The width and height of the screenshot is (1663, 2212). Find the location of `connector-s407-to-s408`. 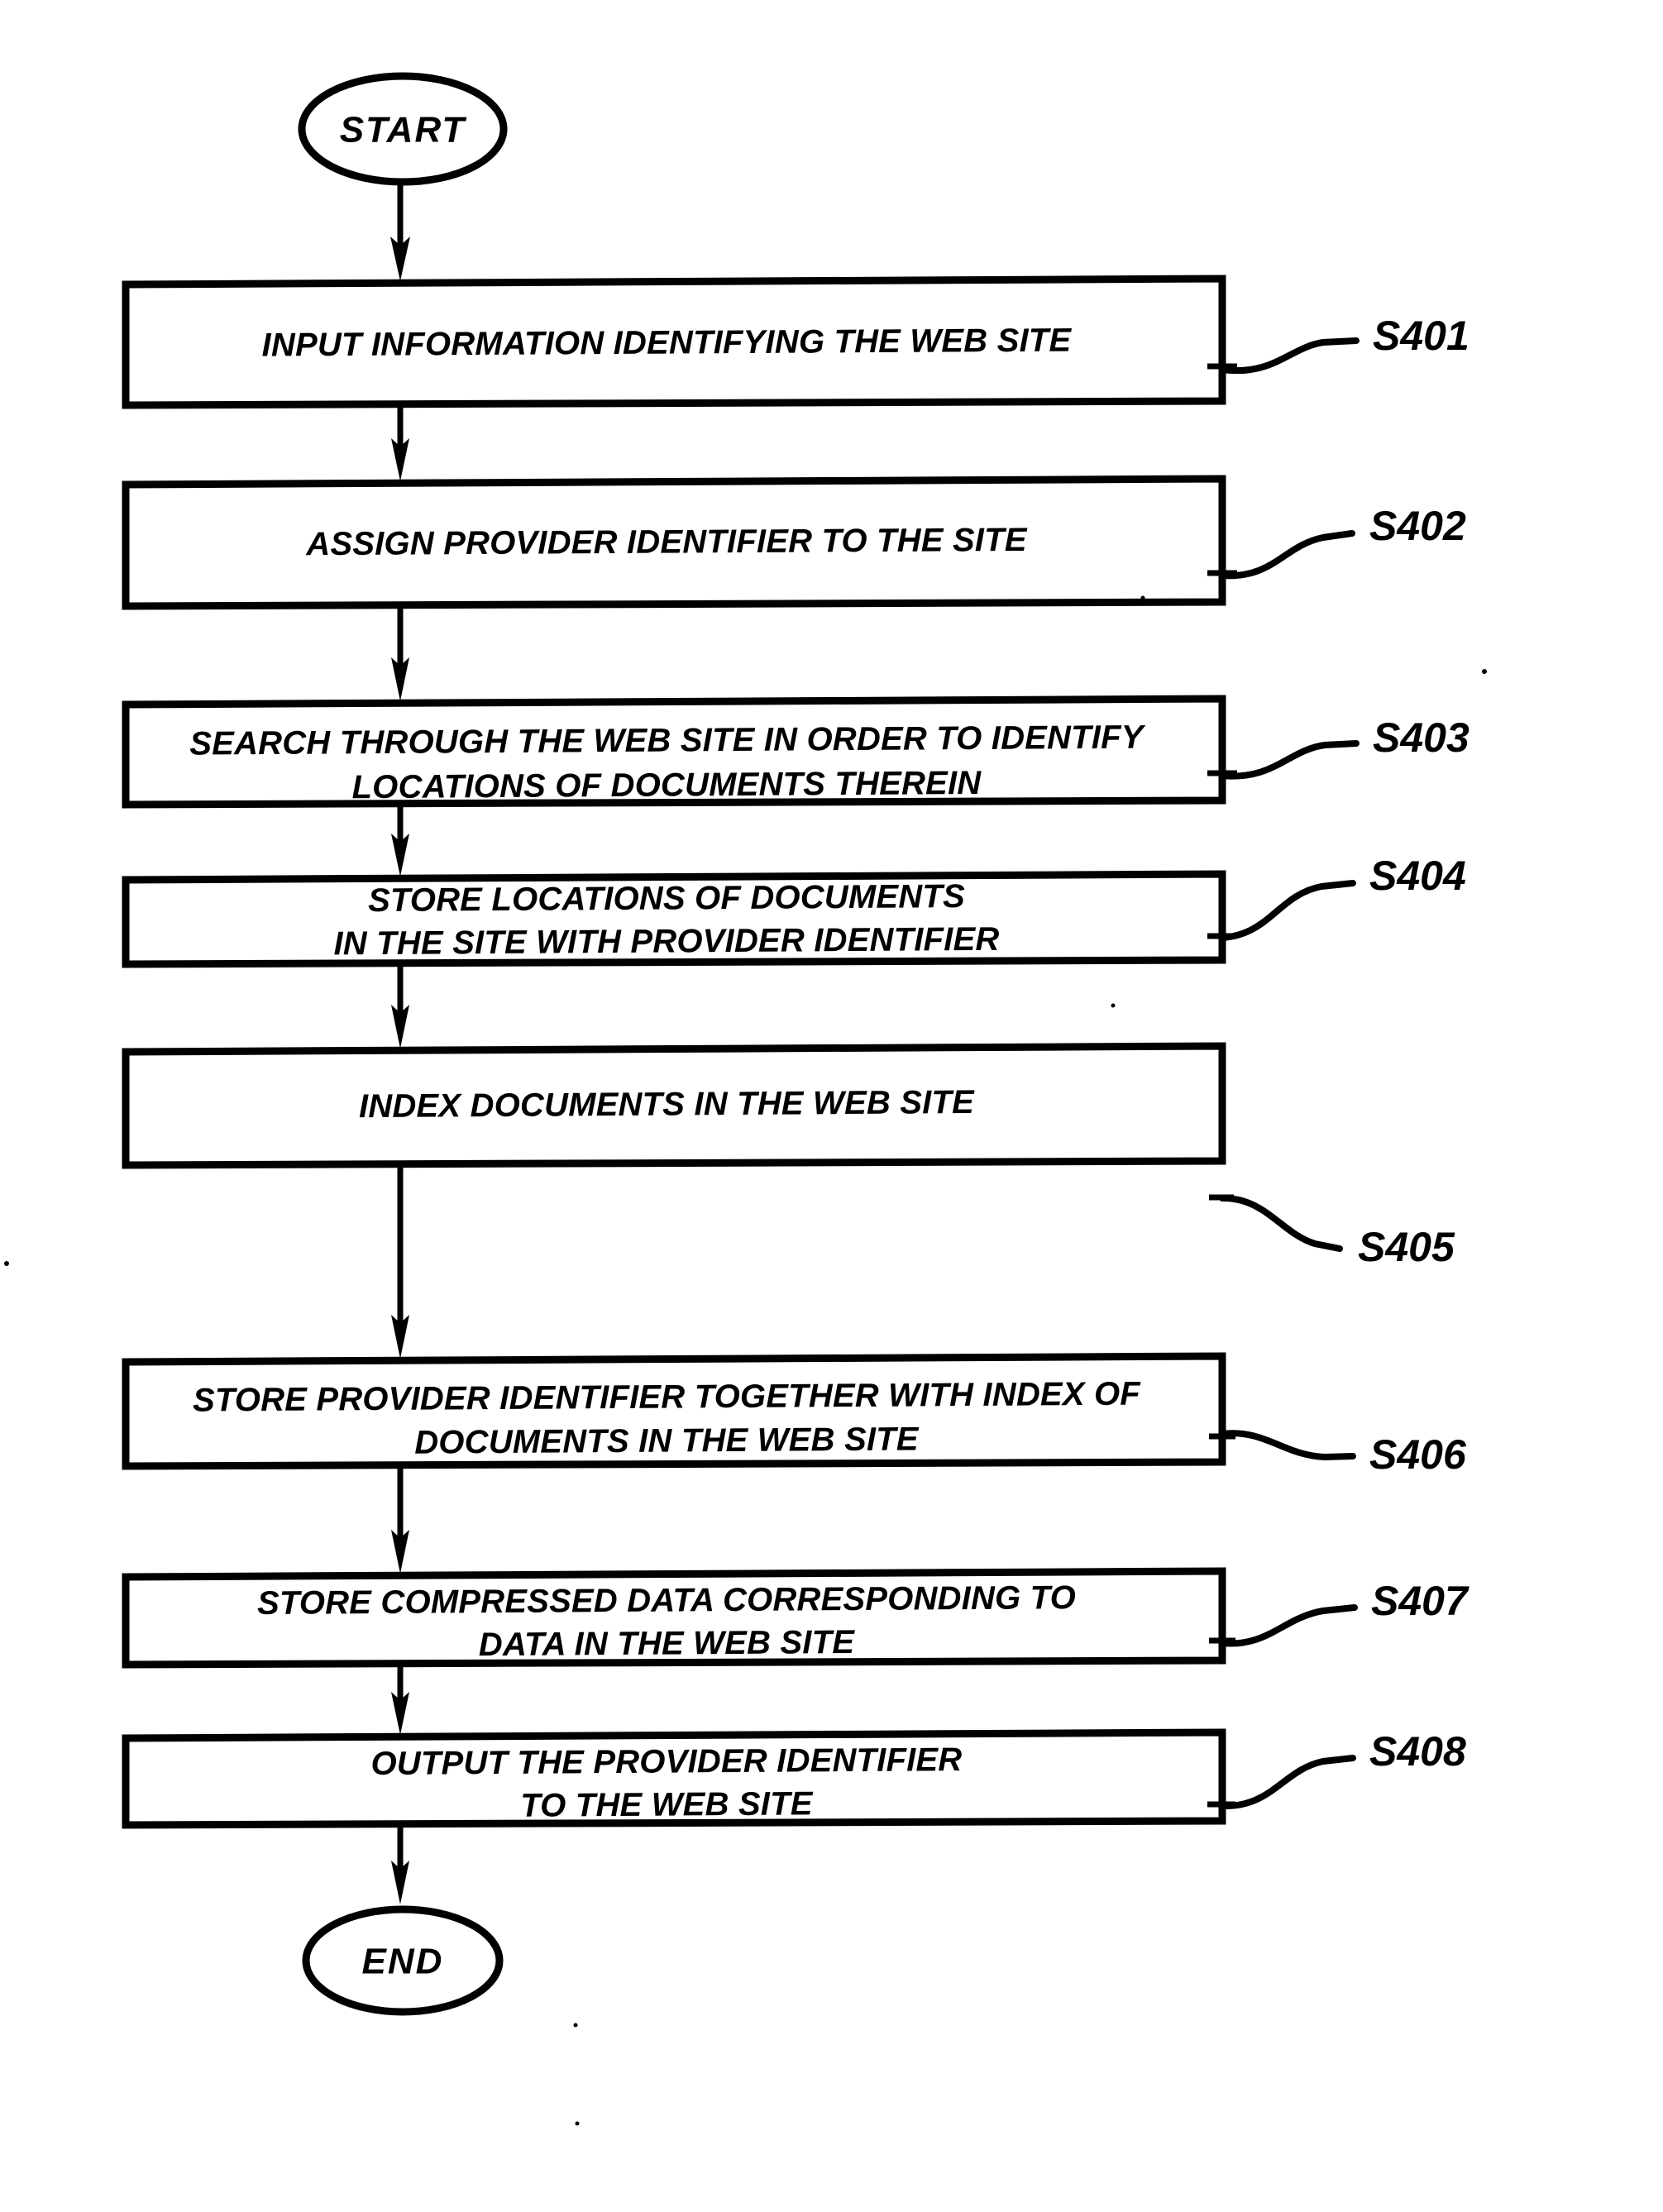

connector-s407-to-s408 is located at coordinates (400, 1699).